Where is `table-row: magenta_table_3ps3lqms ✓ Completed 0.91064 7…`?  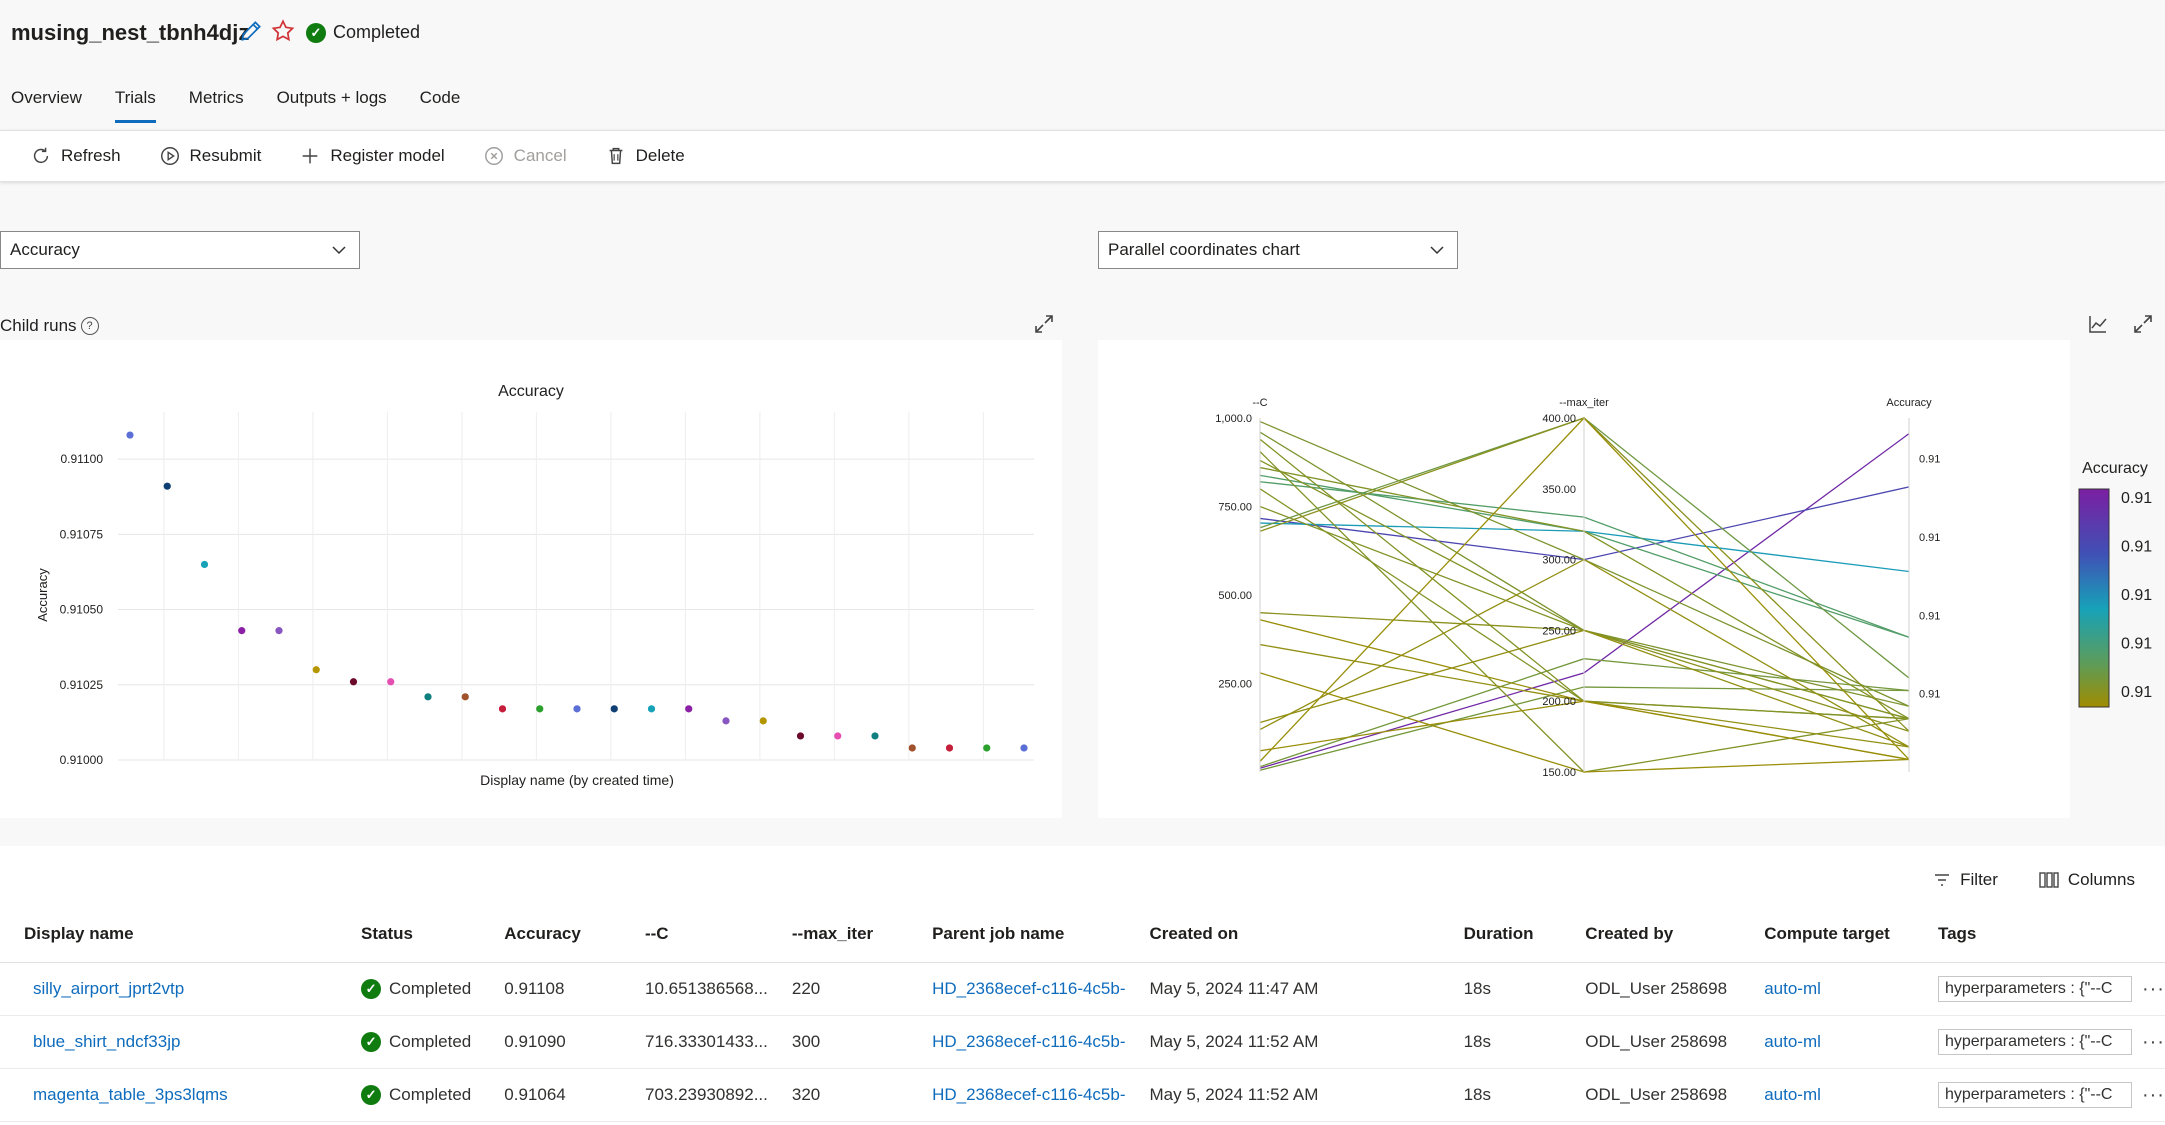 table-row: magenta_table_3ps3lqms ✓ Completed 0.91064 7… is located at coordinates (1082, 1095).